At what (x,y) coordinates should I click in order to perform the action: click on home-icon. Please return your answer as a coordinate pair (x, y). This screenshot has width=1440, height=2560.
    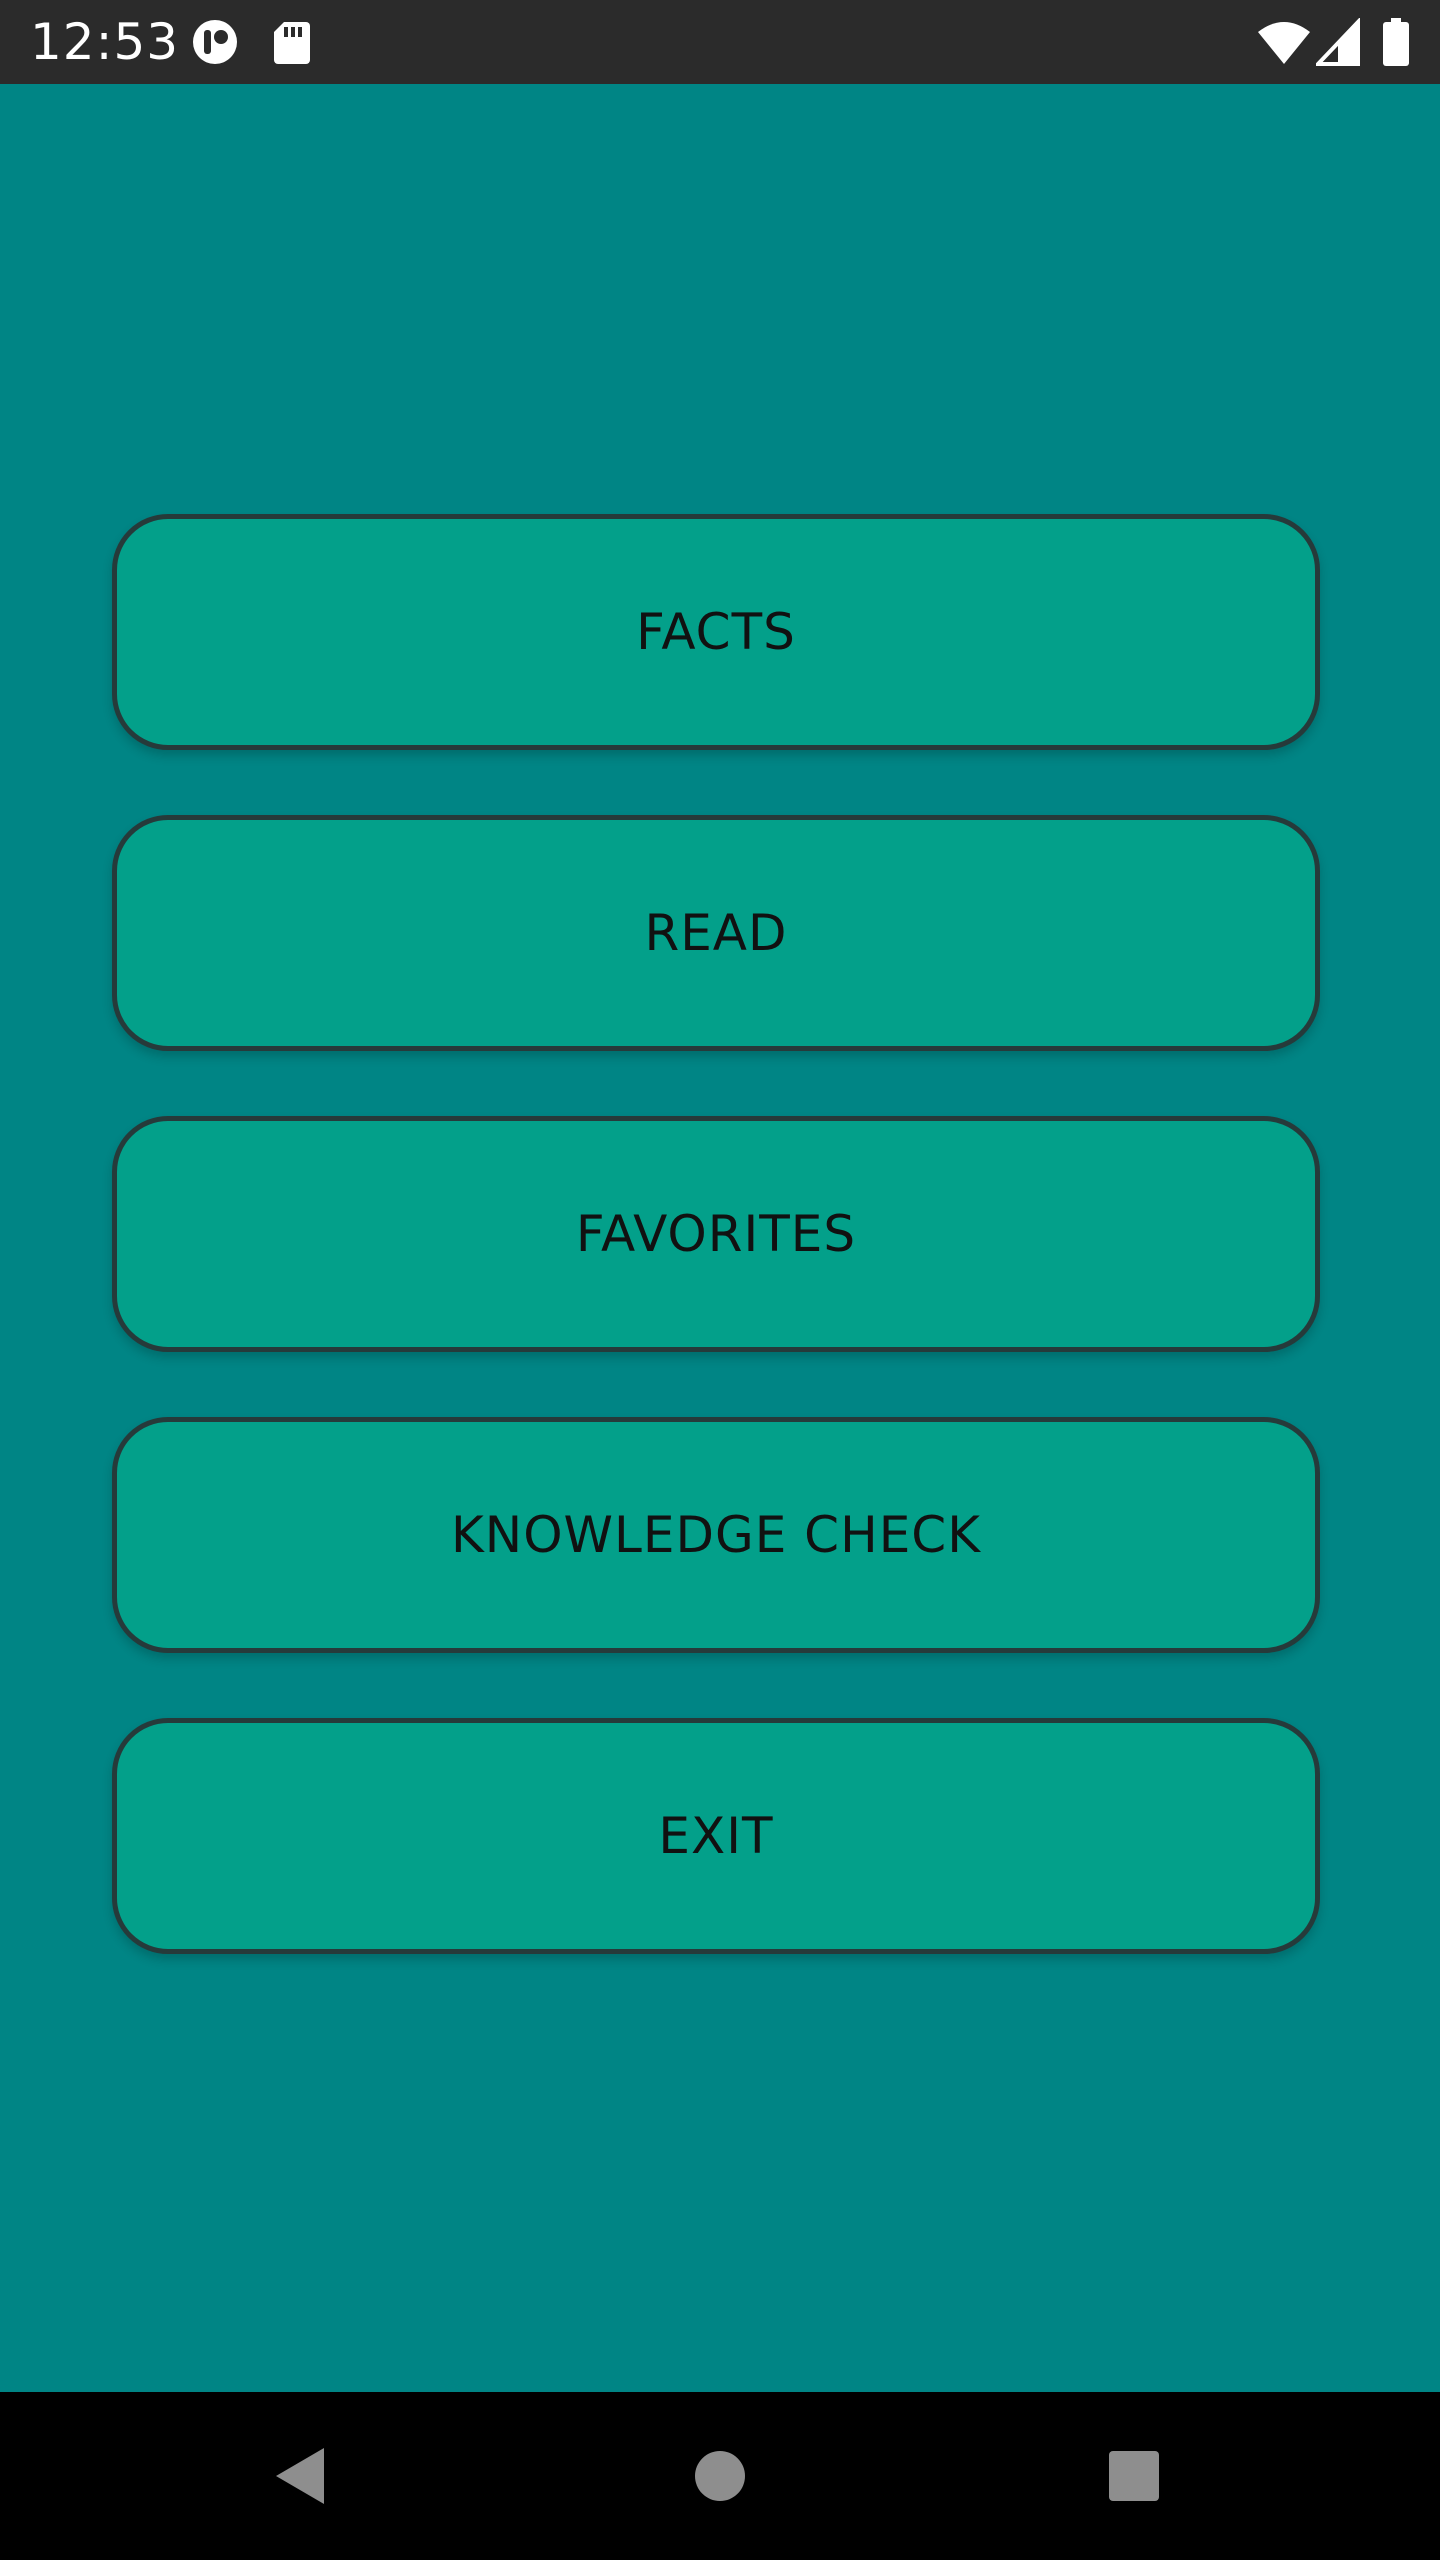
    Looking at the image, I should click on (720, 2476).